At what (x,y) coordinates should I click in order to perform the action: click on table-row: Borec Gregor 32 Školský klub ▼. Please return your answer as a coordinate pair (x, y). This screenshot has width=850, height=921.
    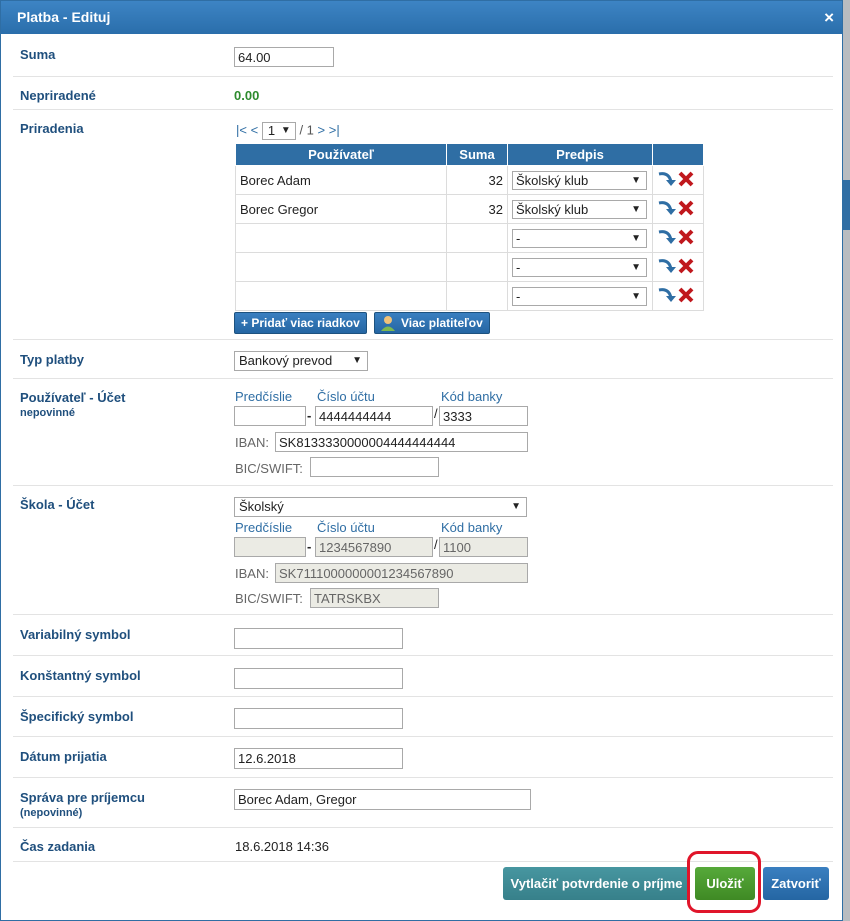
    Looking at the image, I should click on (469, 209).